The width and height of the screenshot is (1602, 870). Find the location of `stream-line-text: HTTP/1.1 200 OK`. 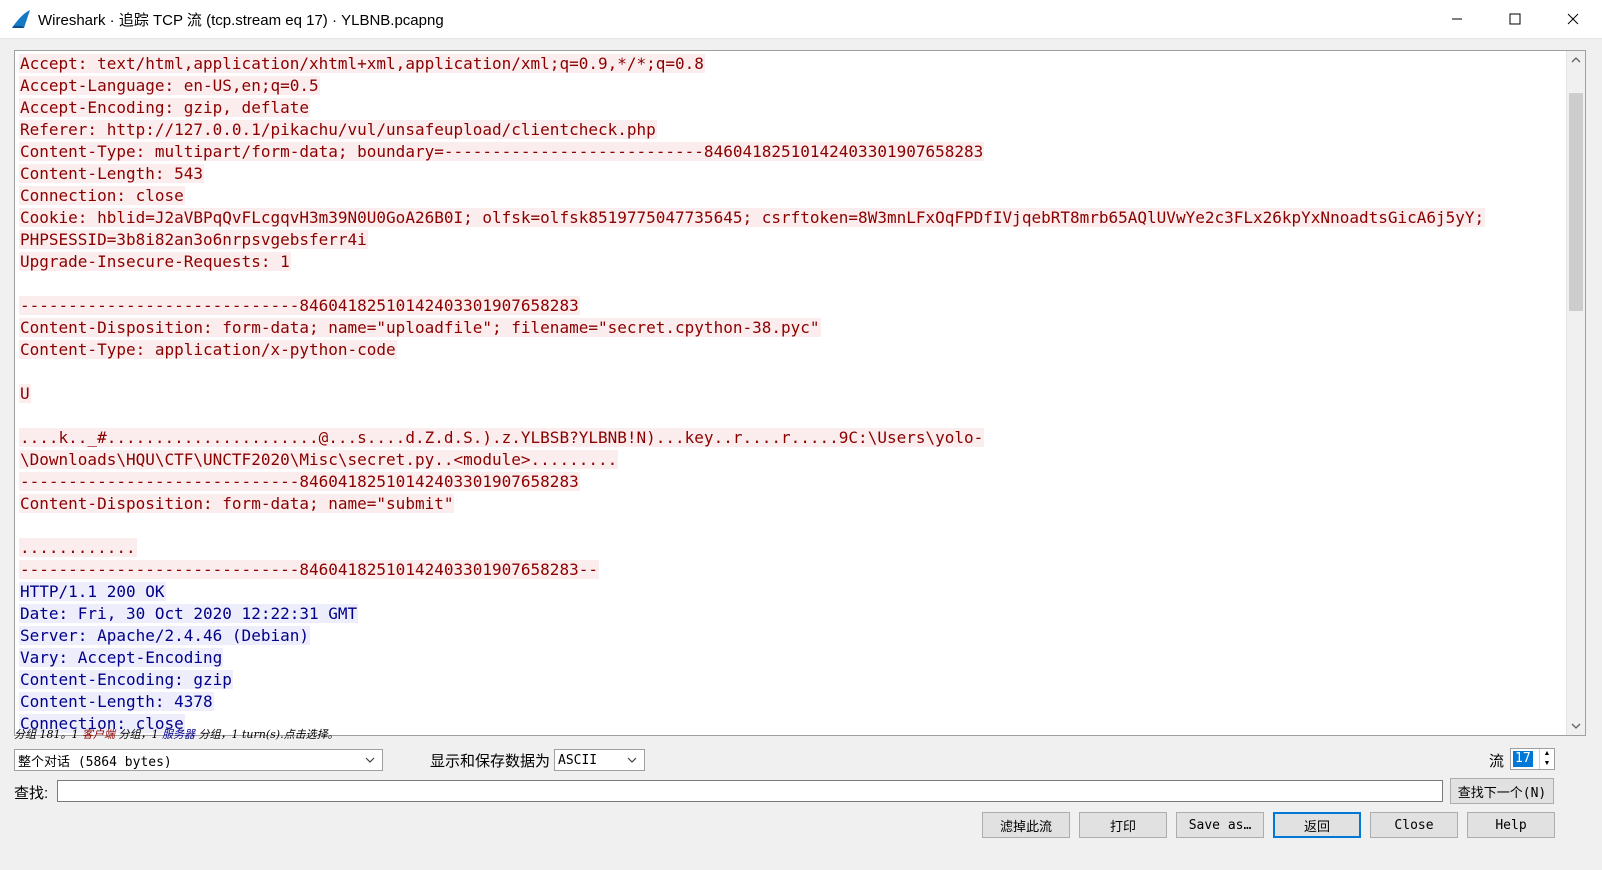

stream-line-text: HTTP/1.1 200 OK is located at coordinates (92, 591).